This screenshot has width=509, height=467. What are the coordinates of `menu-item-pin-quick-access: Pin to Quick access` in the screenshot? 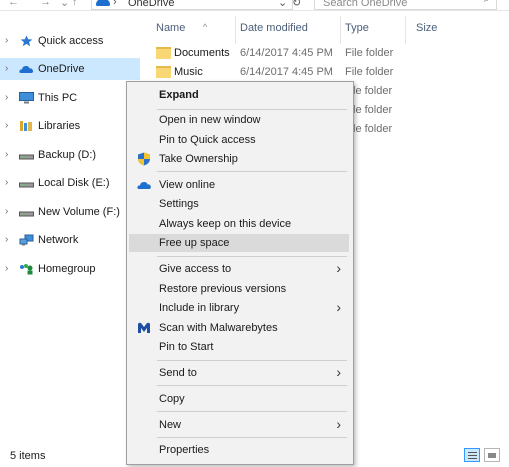 It's located at (239, 140).